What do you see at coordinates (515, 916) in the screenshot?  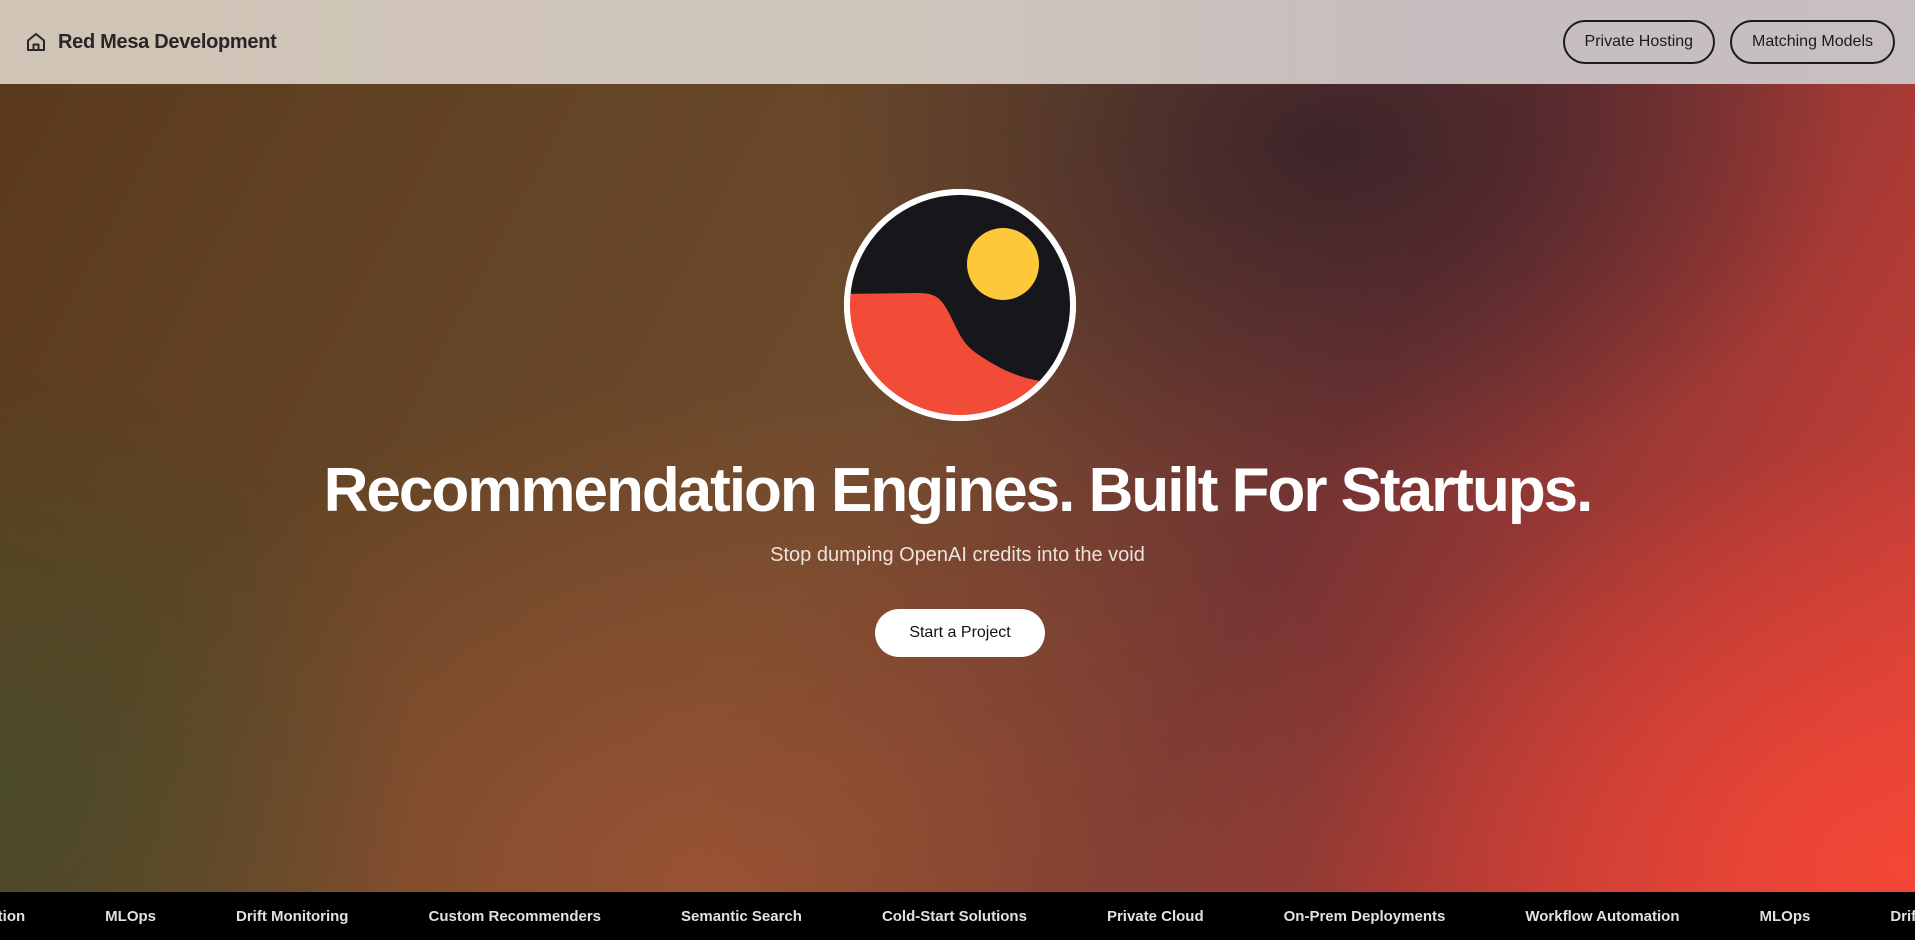 I see `ticker-item: Custom Recommenders` at bounding box center [515, 916].